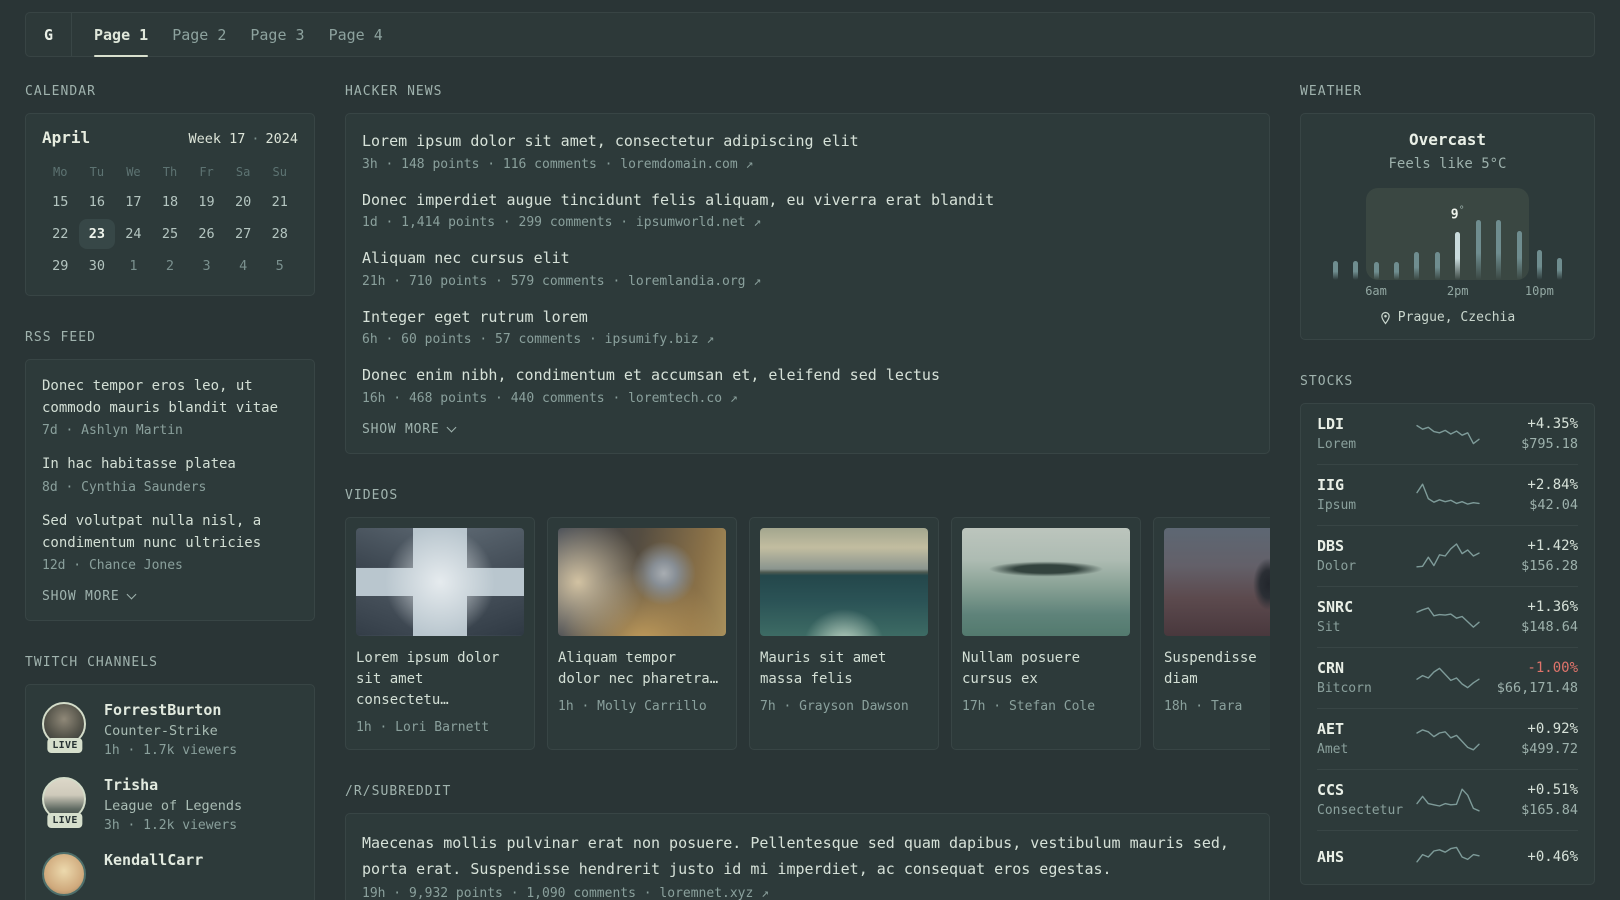 Image resolution: width=1620 pixels, height=900 pixels. What do you see at coordinates (49, 34) in the screenshot?
I see `app-logo: G` at bounding box center [49, 34].